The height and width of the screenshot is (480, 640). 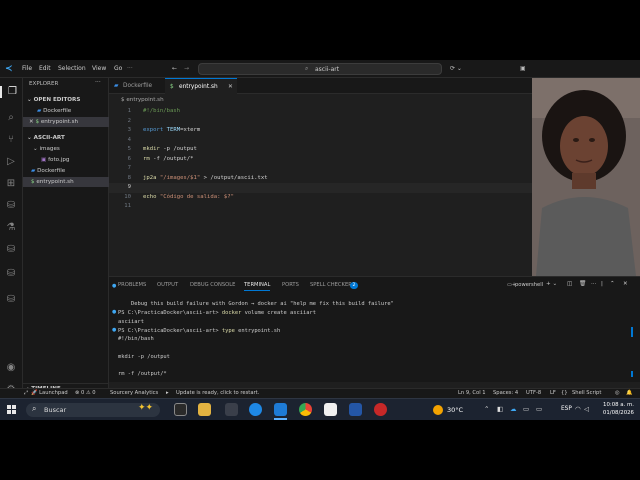 I want to click on update-status: Update is ready, click to restart., so click(x=217, y=393).